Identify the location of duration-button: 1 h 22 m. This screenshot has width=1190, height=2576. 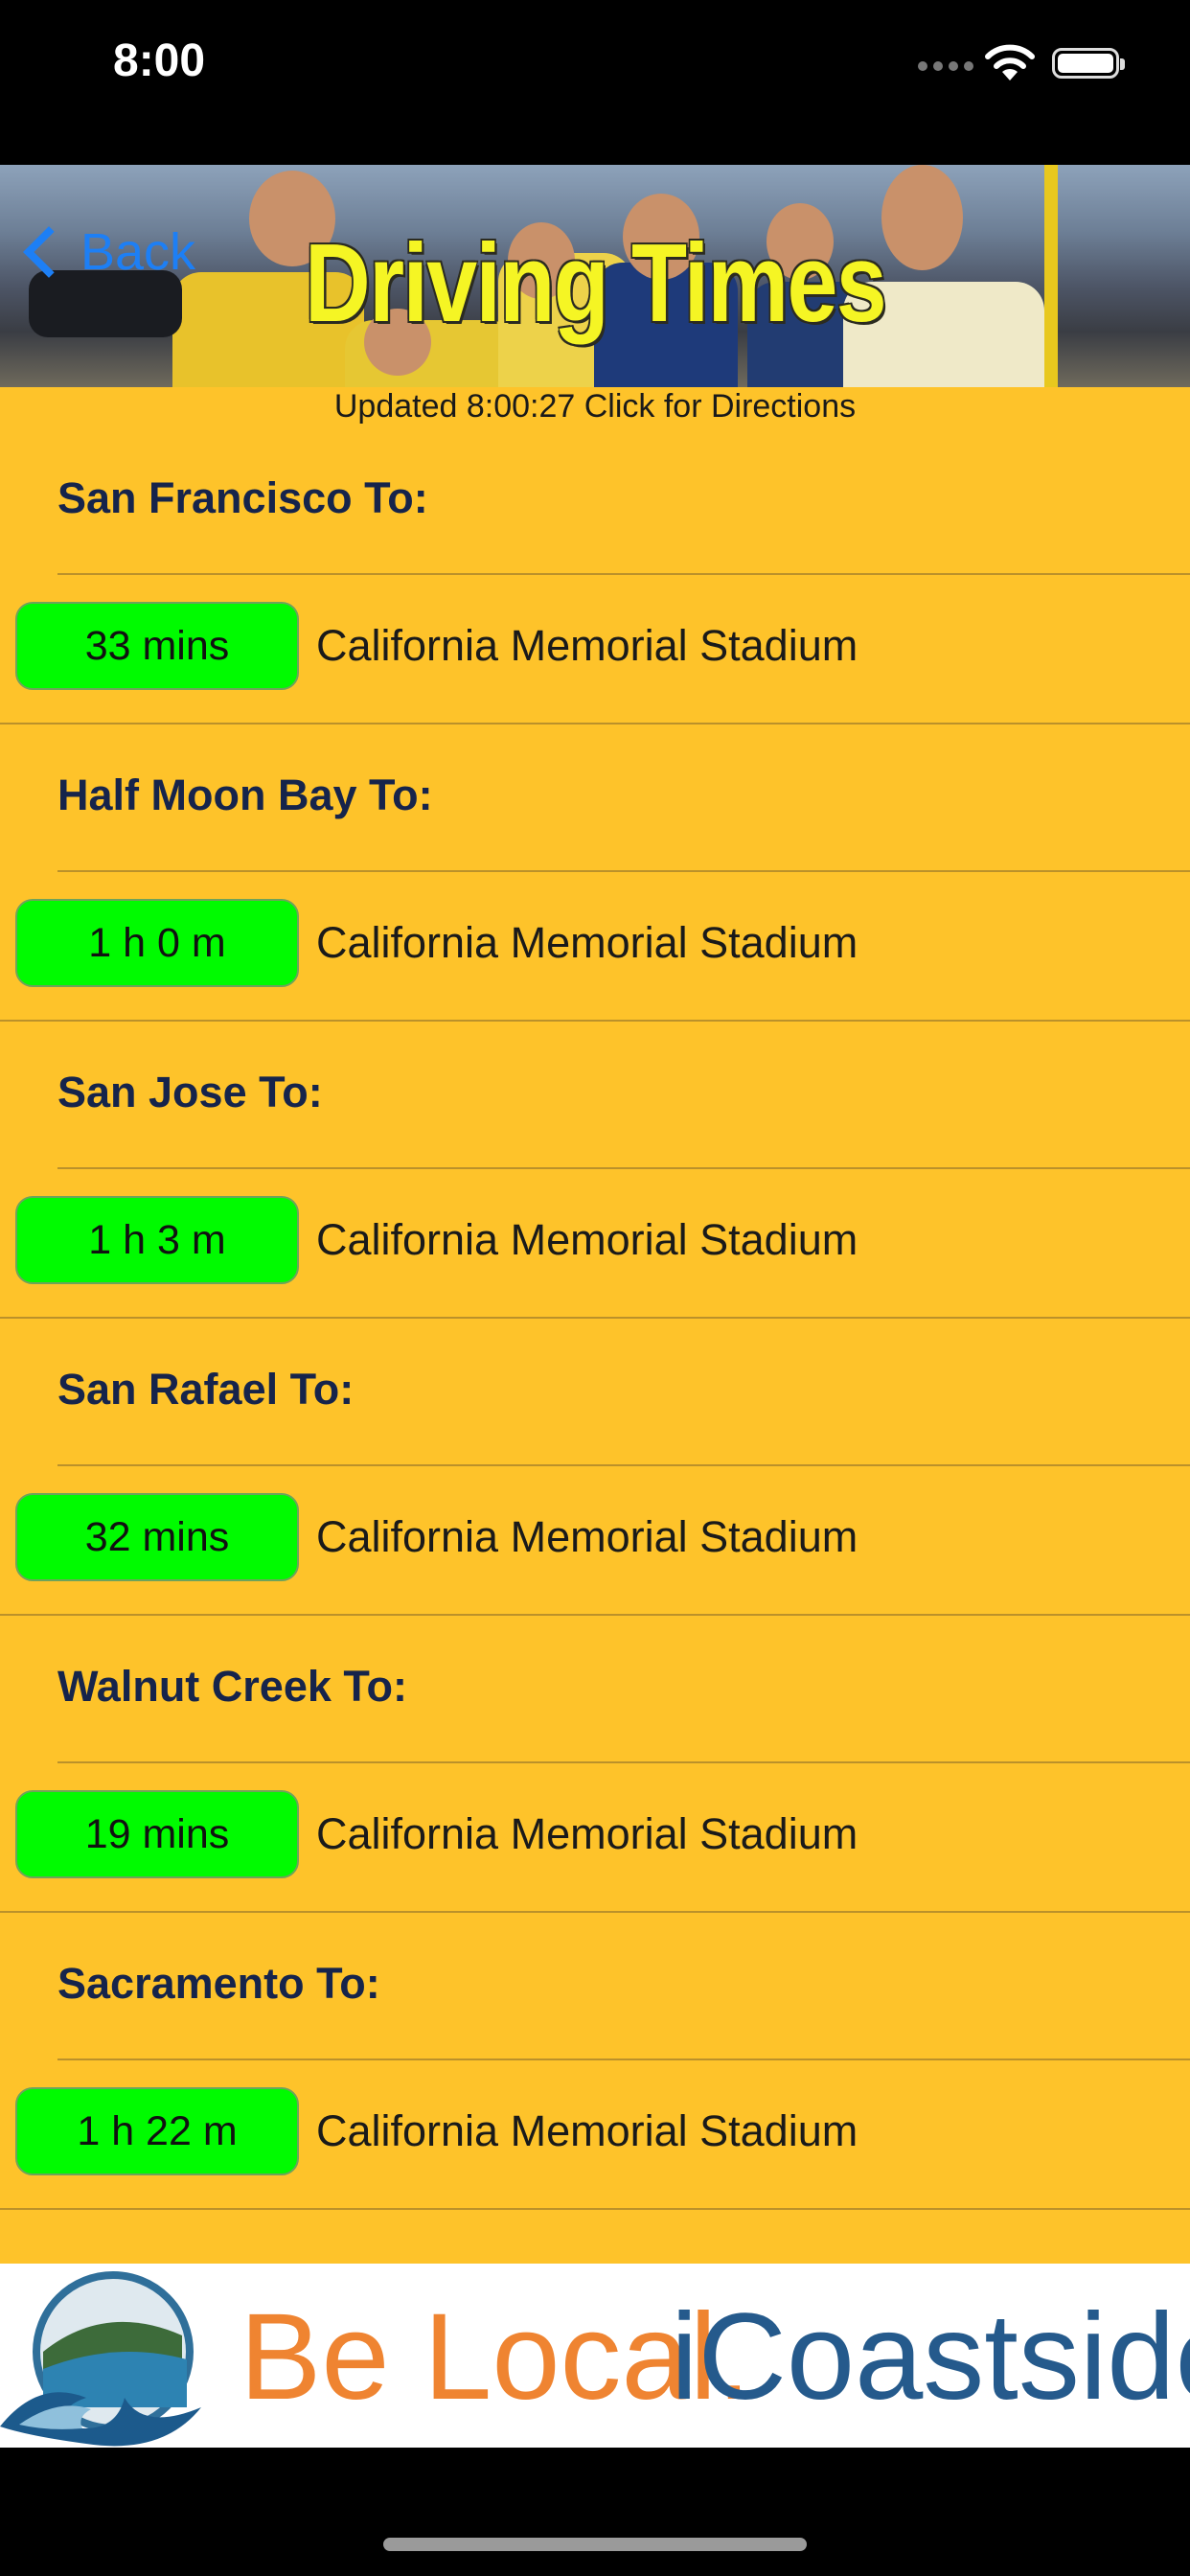
(157, 2131).